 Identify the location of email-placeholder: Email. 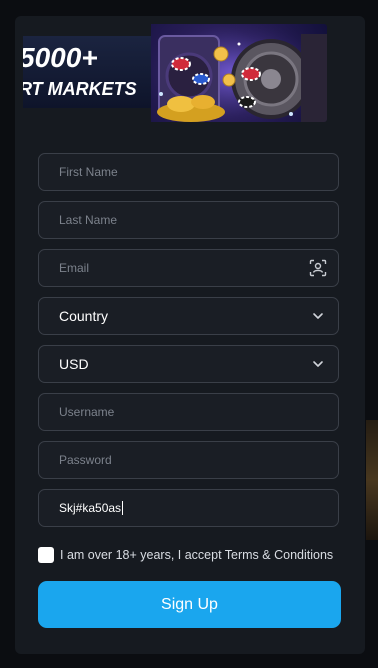
(74, 268).